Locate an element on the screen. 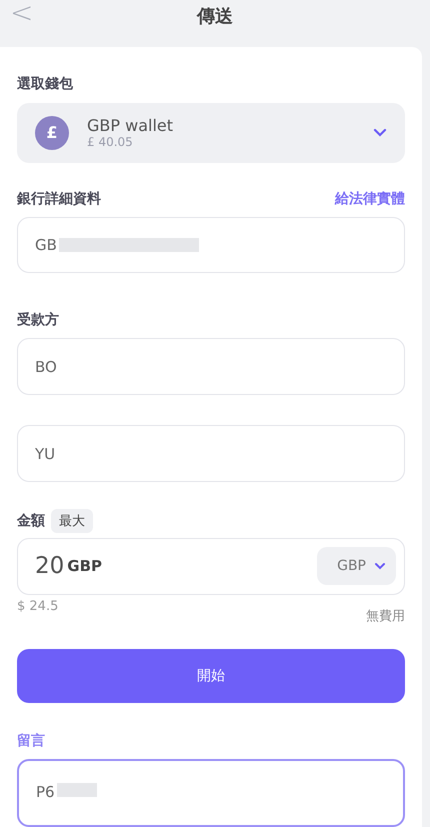  input-field: GB is located at coordinates (211, 245).